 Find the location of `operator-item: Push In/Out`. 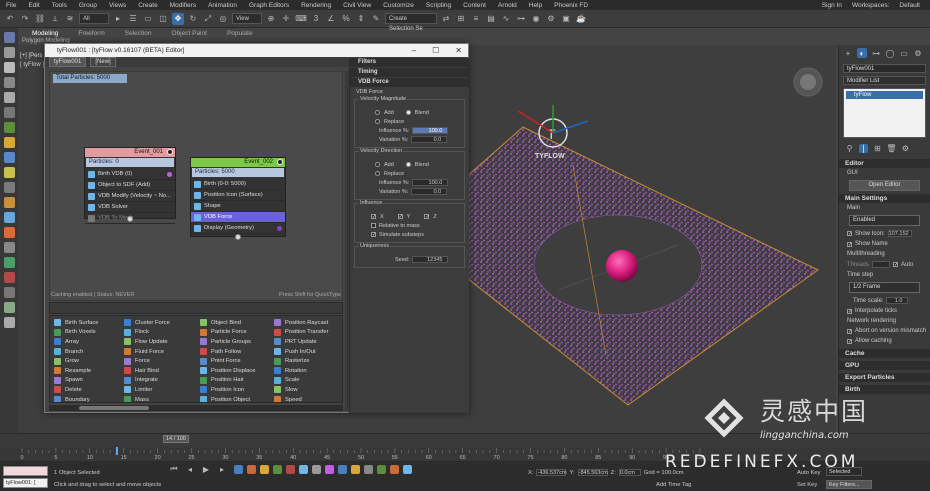

operator-item: Push In/Out is located at coordinates (308, 352).